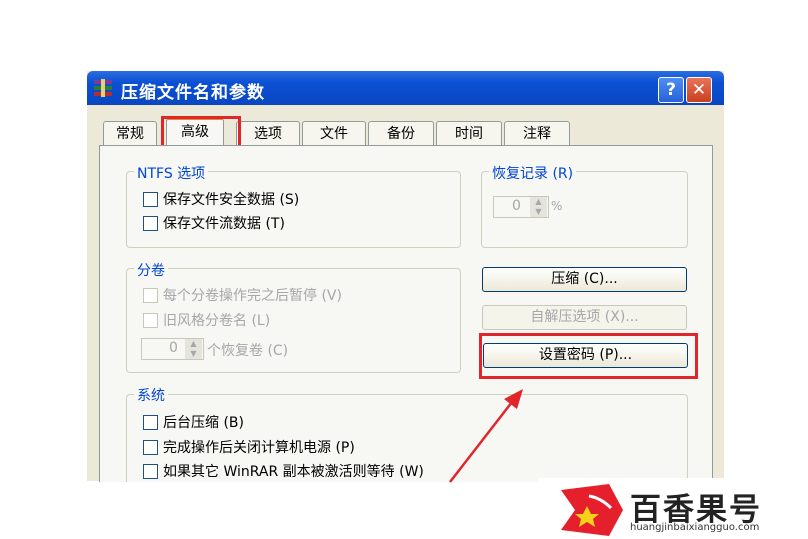  I want to click on annotation-arrow, so click(486, 436).